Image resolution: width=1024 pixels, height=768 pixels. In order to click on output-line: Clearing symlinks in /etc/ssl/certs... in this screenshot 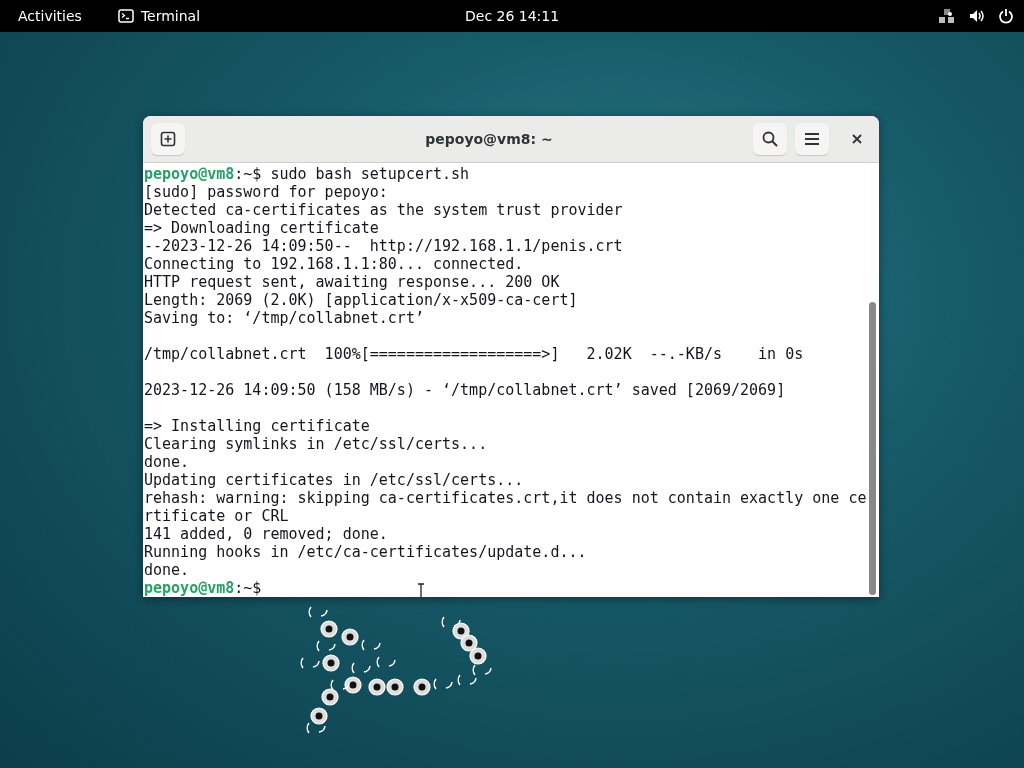, I will do `click(316, 444)`.